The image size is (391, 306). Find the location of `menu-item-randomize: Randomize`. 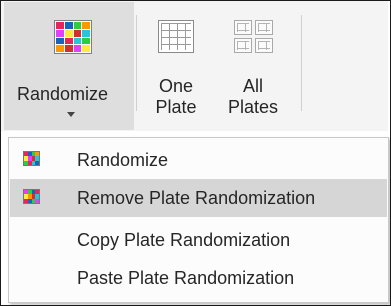

menu-item-randomize: Randomize is located at coordinates (198, 160).